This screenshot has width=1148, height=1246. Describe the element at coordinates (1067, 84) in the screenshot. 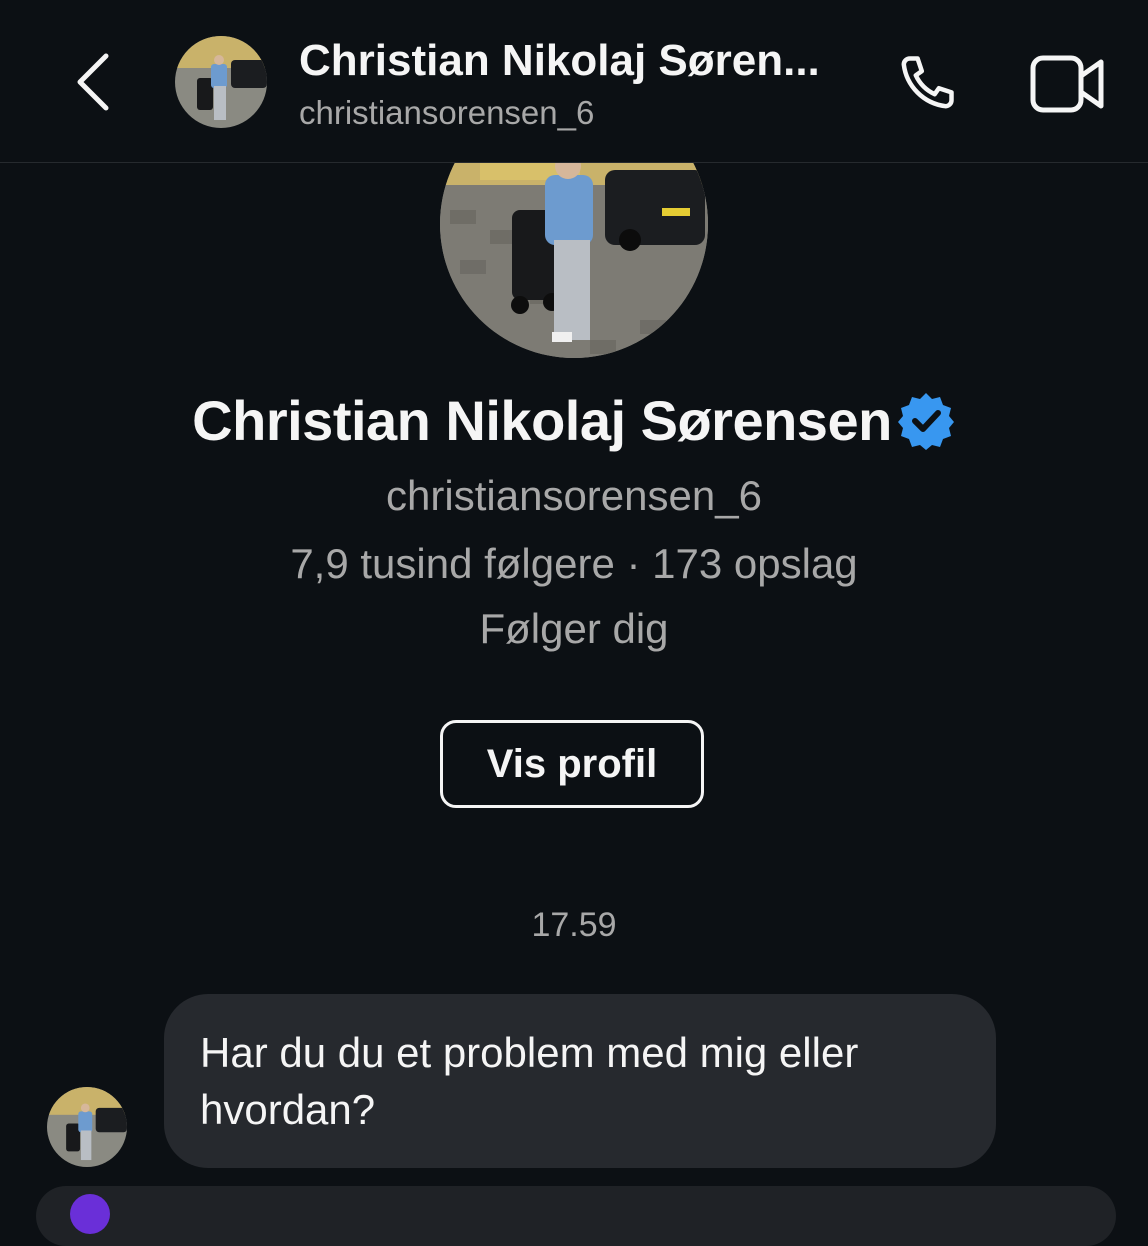

I see `video-camera-icon` at that location.